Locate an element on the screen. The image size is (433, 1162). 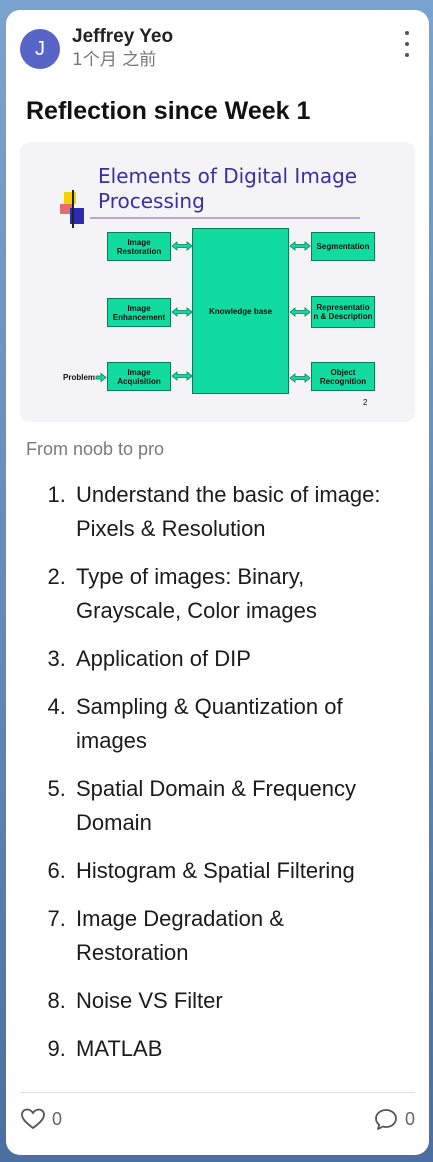
like-button: 0 is located at coordinates (41, 1119).